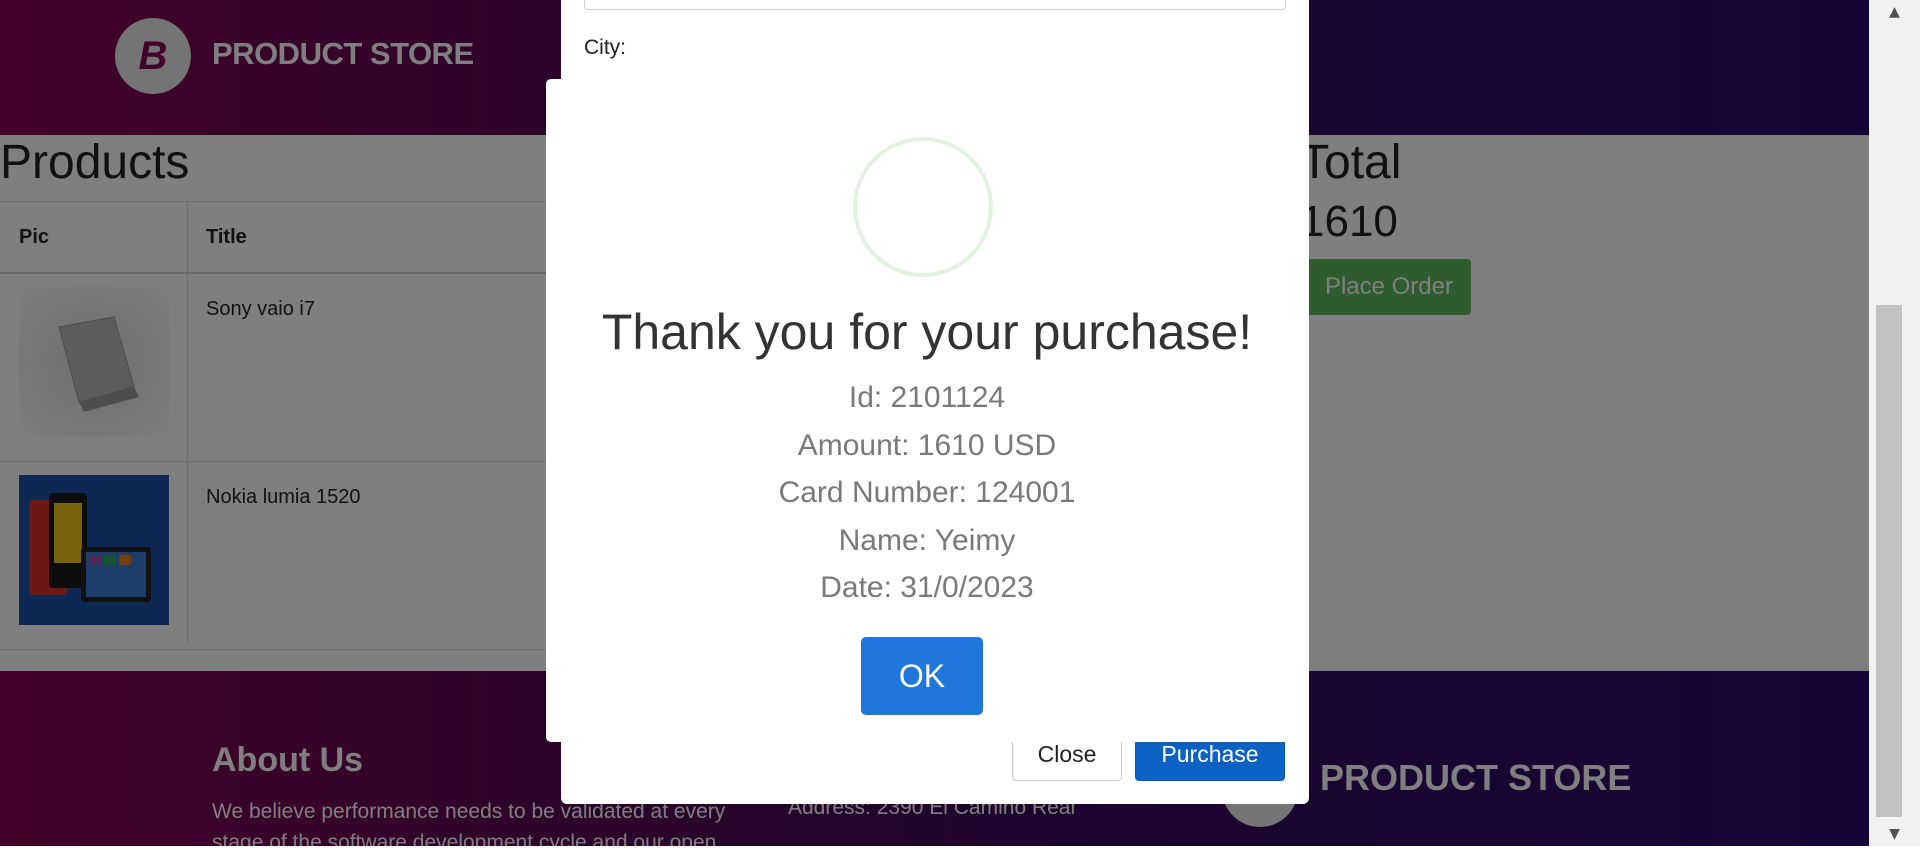 The image size is (1920, 858). Describe the element at coordinates (927, 540) in the screenshot. I see `customer-name: Name: Yeimy` at that location.